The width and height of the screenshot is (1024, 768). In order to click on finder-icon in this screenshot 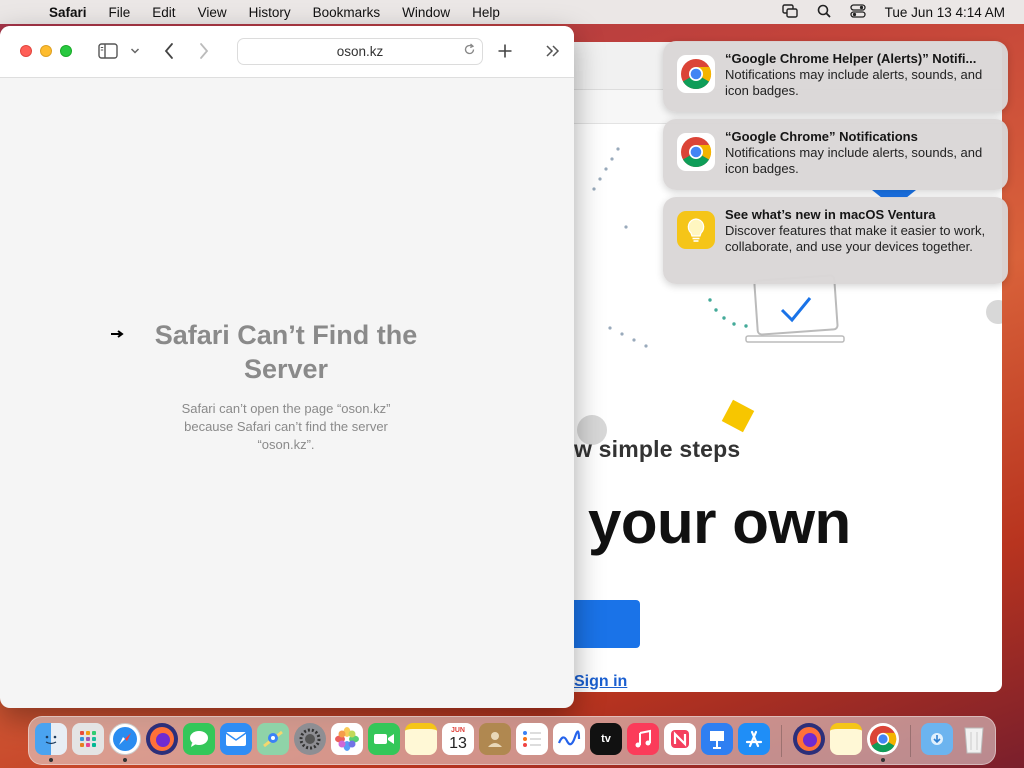, I will do `click(51, 739)`.